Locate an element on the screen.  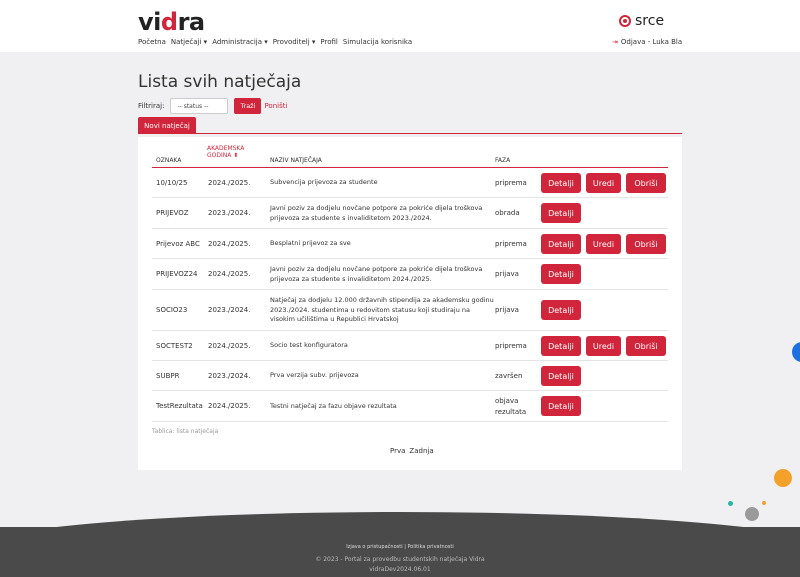
card-divider is located at coordinates (410, 133).